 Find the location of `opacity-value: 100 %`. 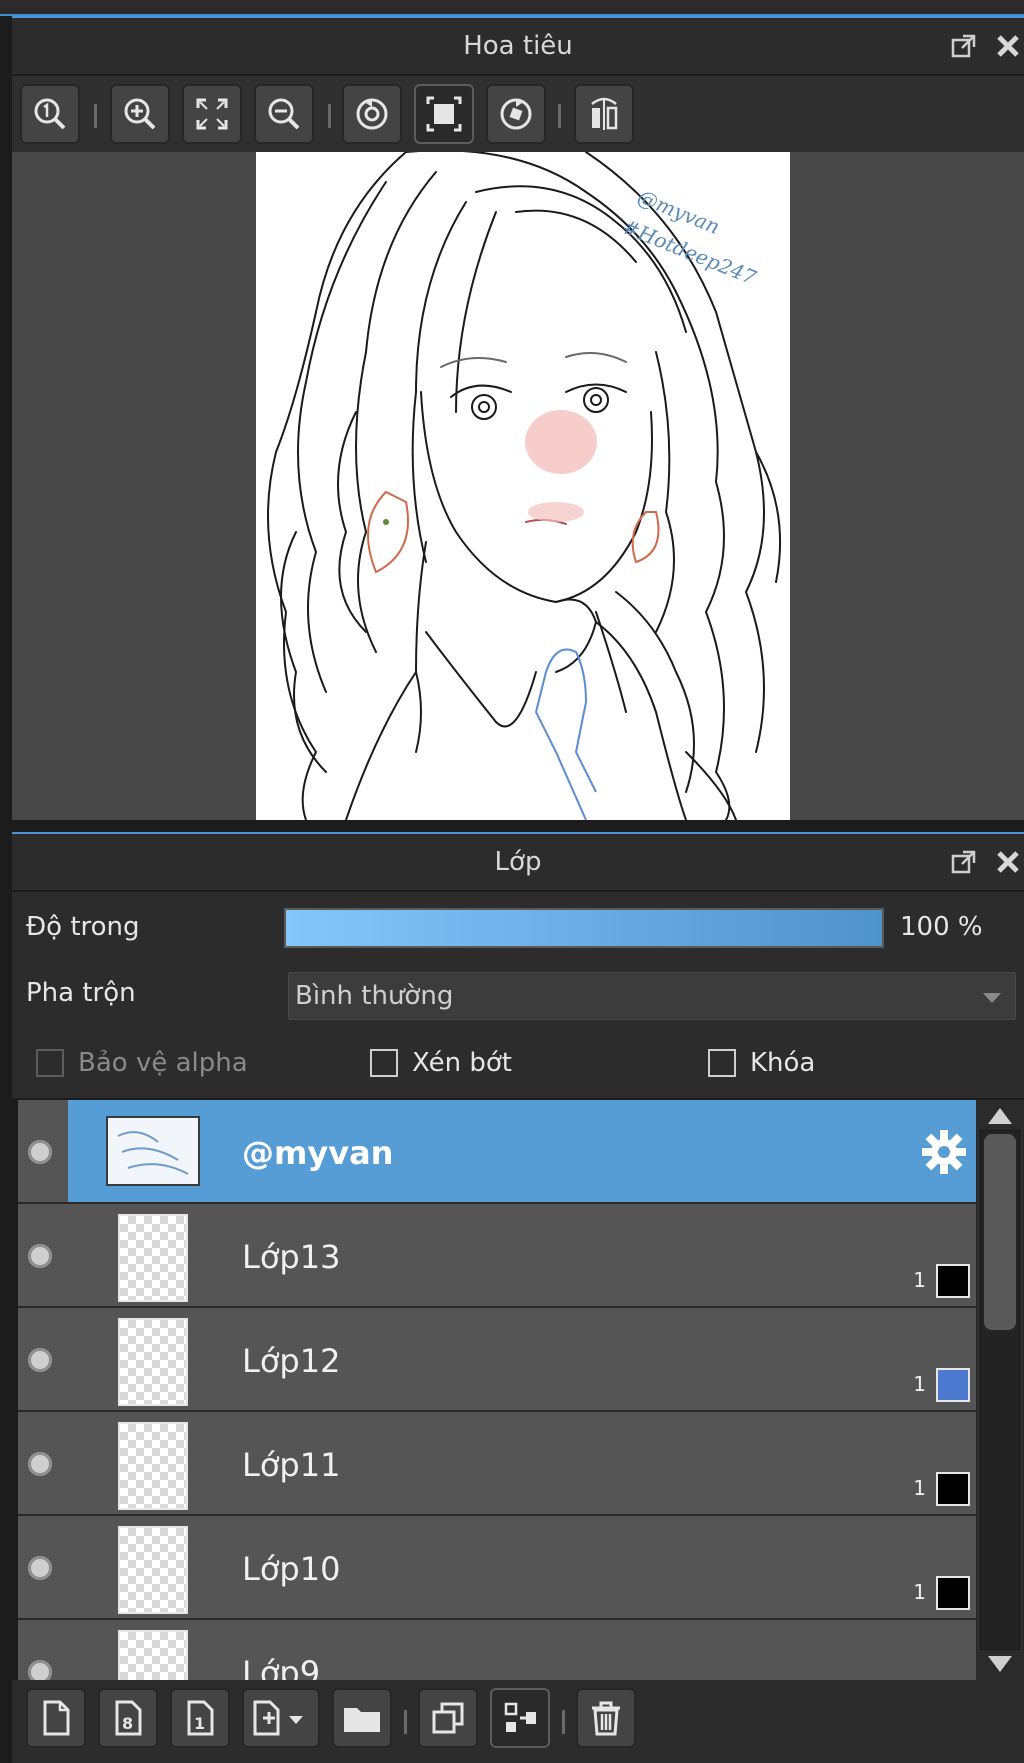

opacity-value: 100 % is located at coordinates (941, 927).